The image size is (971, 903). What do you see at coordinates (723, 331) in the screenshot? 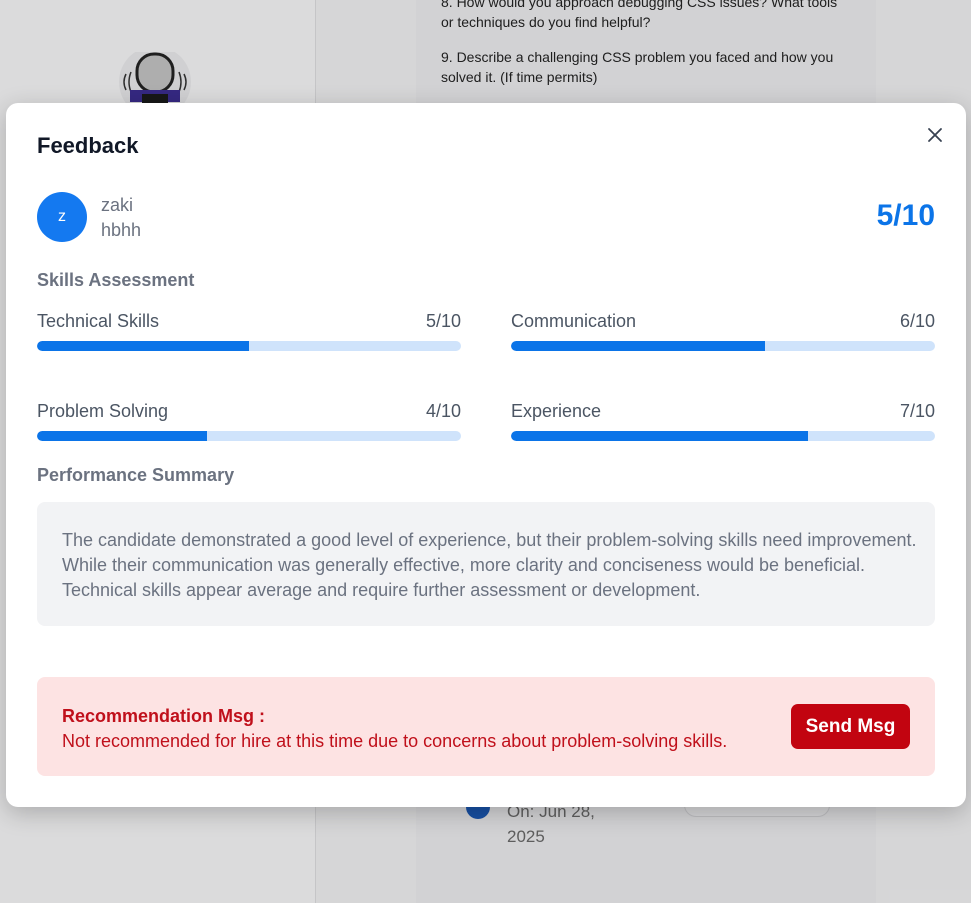
I see `skill-communication: Communication 6/10` at bounding box center [723, 331].